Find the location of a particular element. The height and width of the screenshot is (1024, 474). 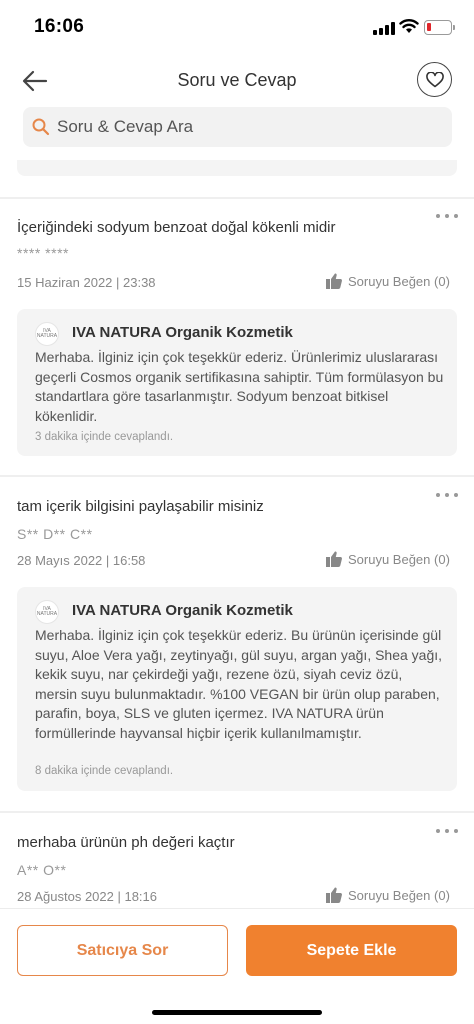

question-text: merhaba ürünün ph değeri kaçtır is located at coordinates (126, 842).